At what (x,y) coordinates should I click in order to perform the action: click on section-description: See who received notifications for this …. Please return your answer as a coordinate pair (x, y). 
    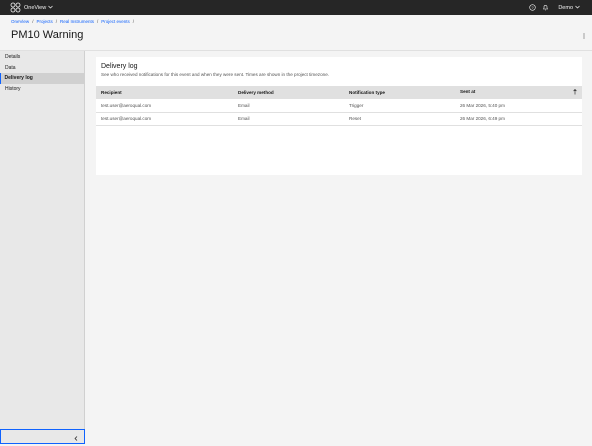
    Looking at the image, I should click on (215, 74).